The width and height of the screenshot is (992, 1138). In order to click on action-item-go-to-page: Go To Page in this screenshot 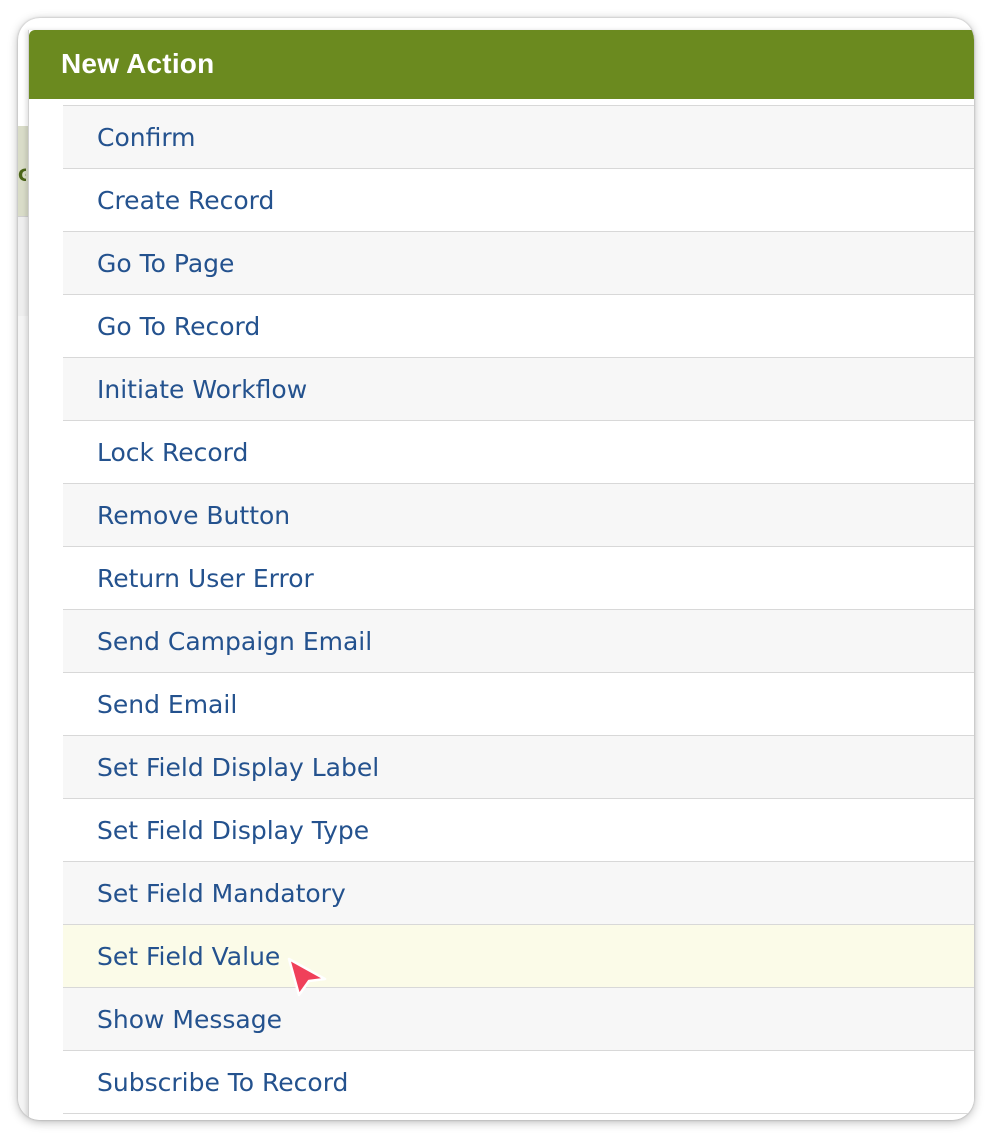, I will do `click(518, 263)`.